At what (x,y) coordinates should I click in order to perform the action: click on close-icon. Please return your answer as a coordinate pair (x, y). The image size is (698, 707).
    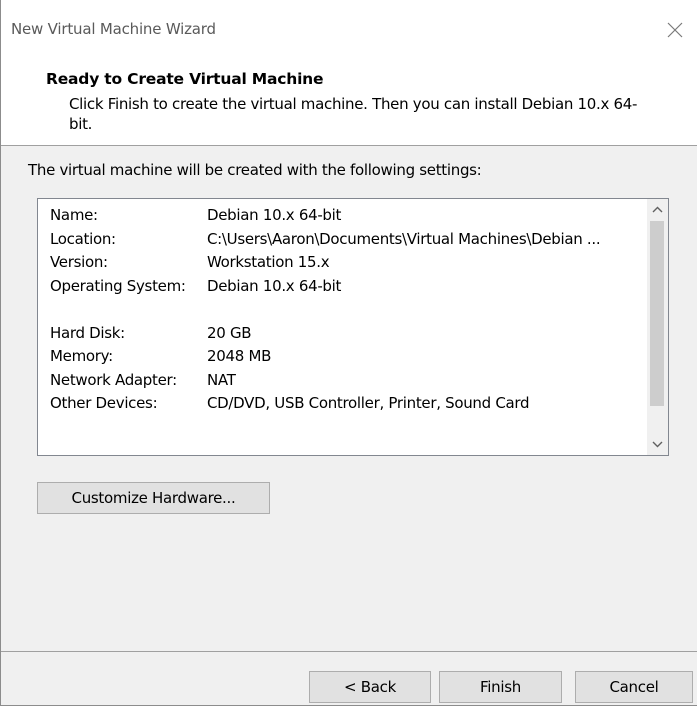
    Looking at the image, I should click on (675, 30).